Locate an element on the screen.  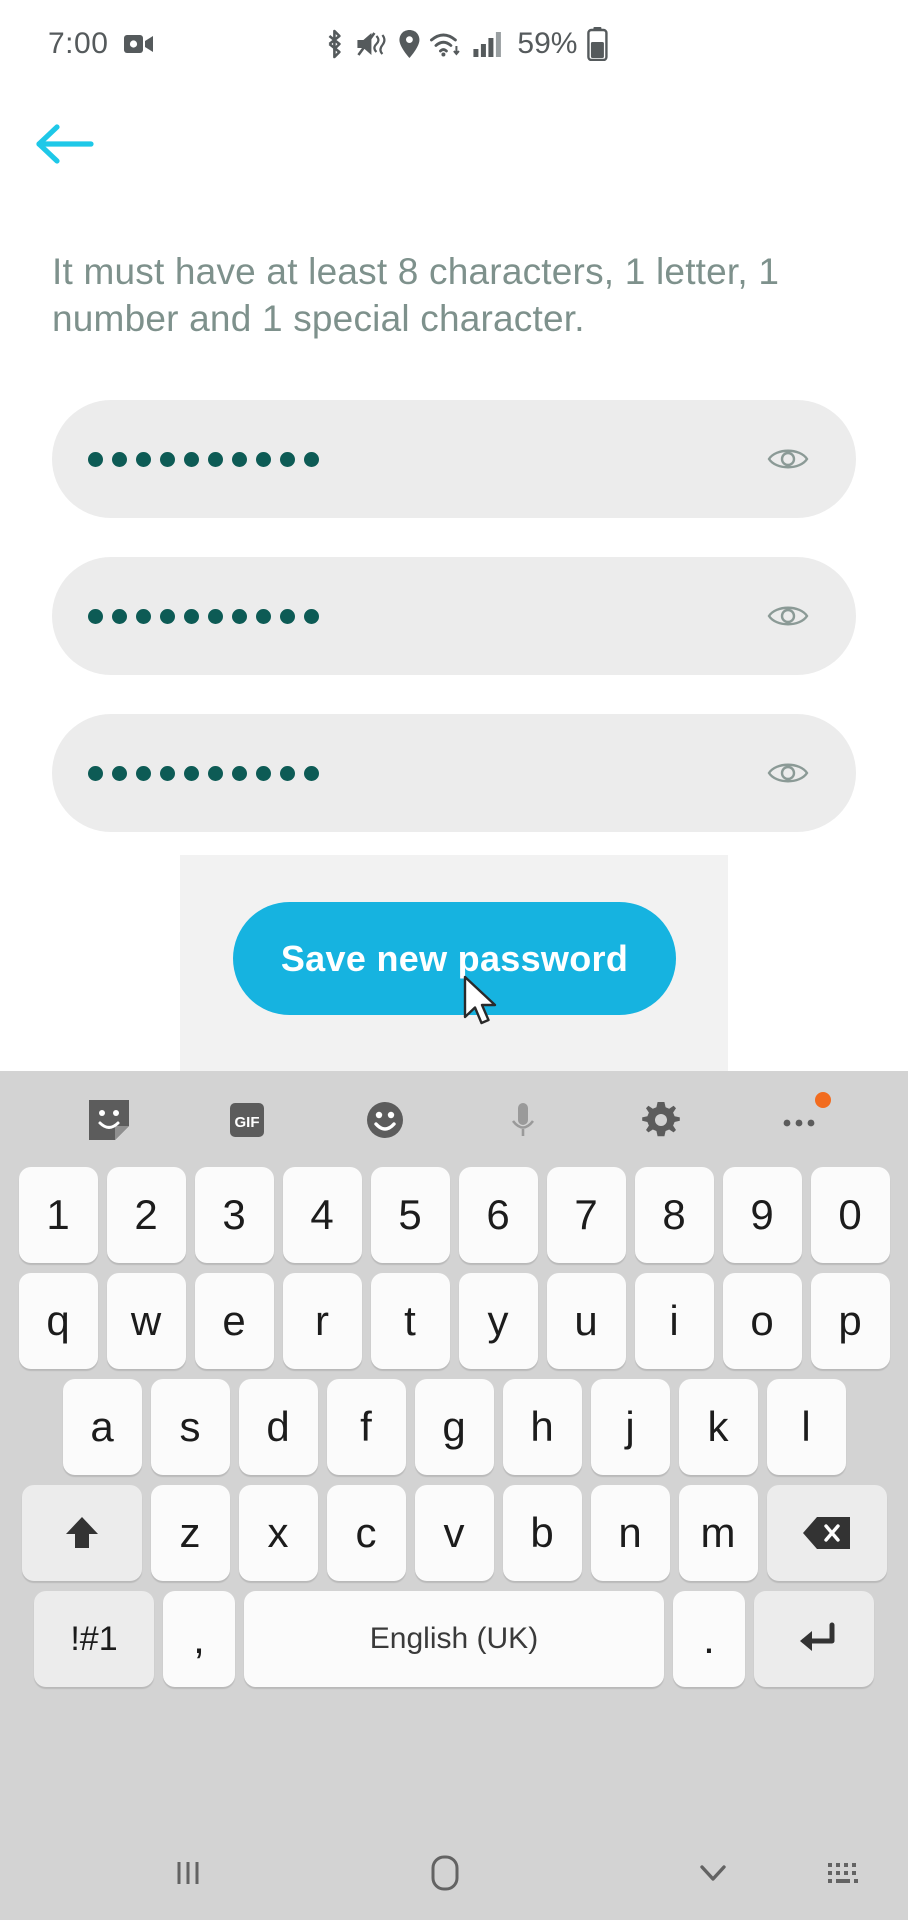
key-2: 2 is located at coordinates (146, 1215).